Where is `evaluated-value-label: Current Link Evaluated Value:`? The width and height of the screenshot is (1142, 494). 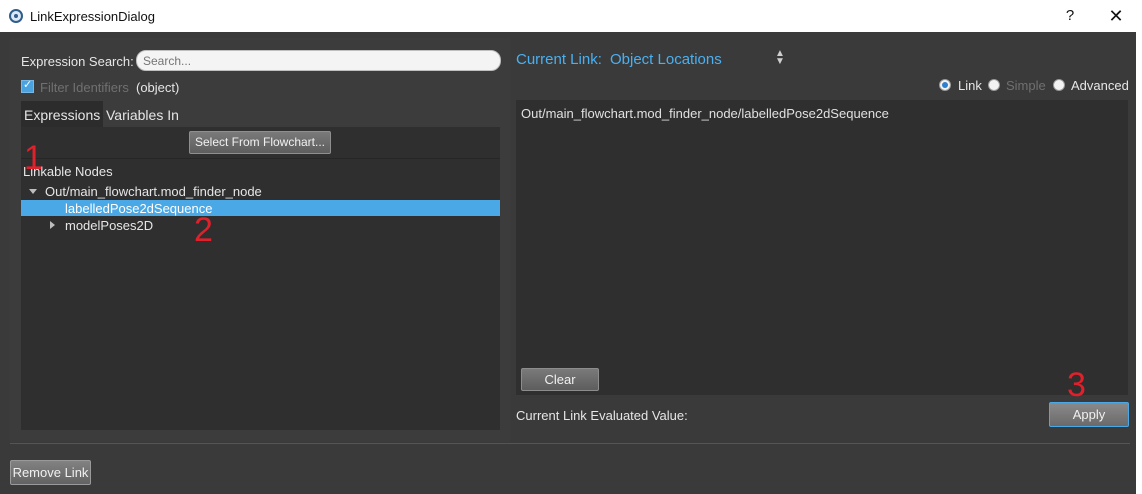 evaluated-value-label: Current Link Evaluated Value: is located at coordinates (602, 415).